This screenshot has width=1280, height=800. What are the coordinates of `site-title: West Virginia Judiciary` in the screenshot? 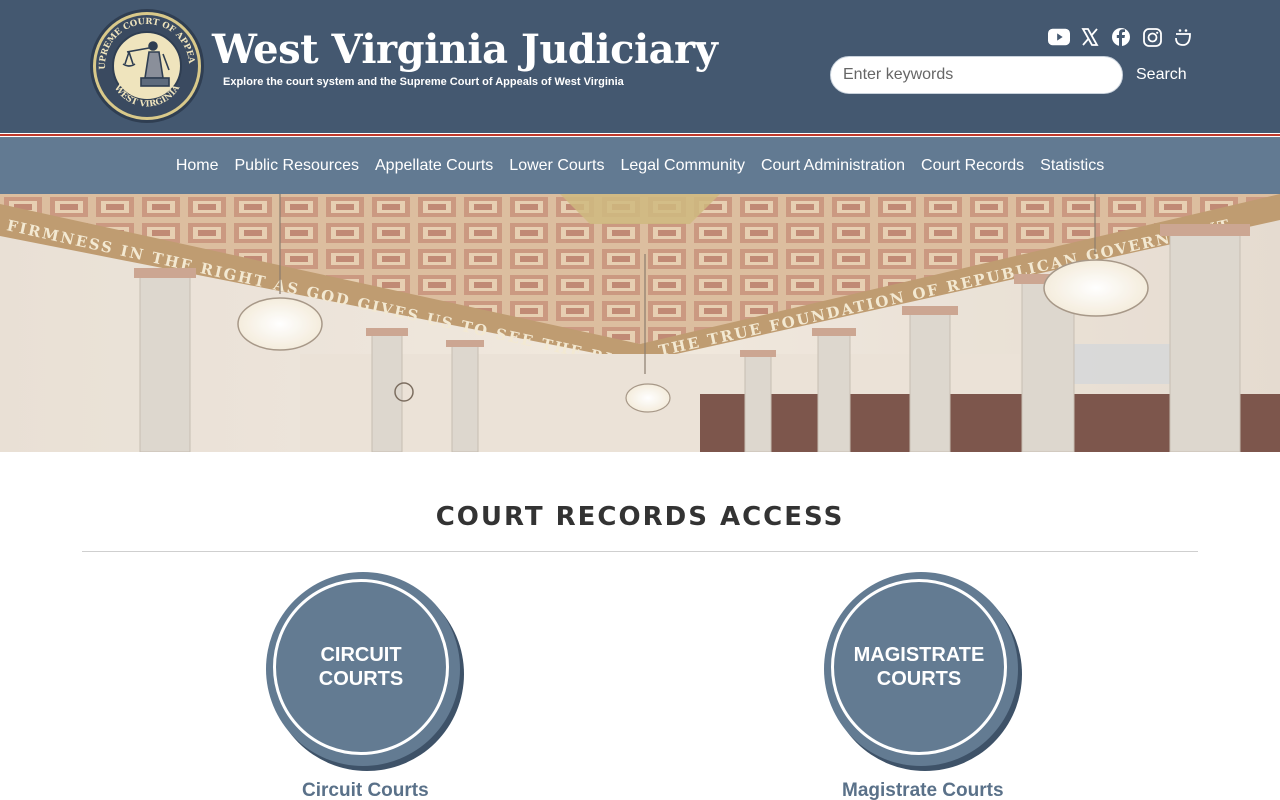 It's located at (465, 49).